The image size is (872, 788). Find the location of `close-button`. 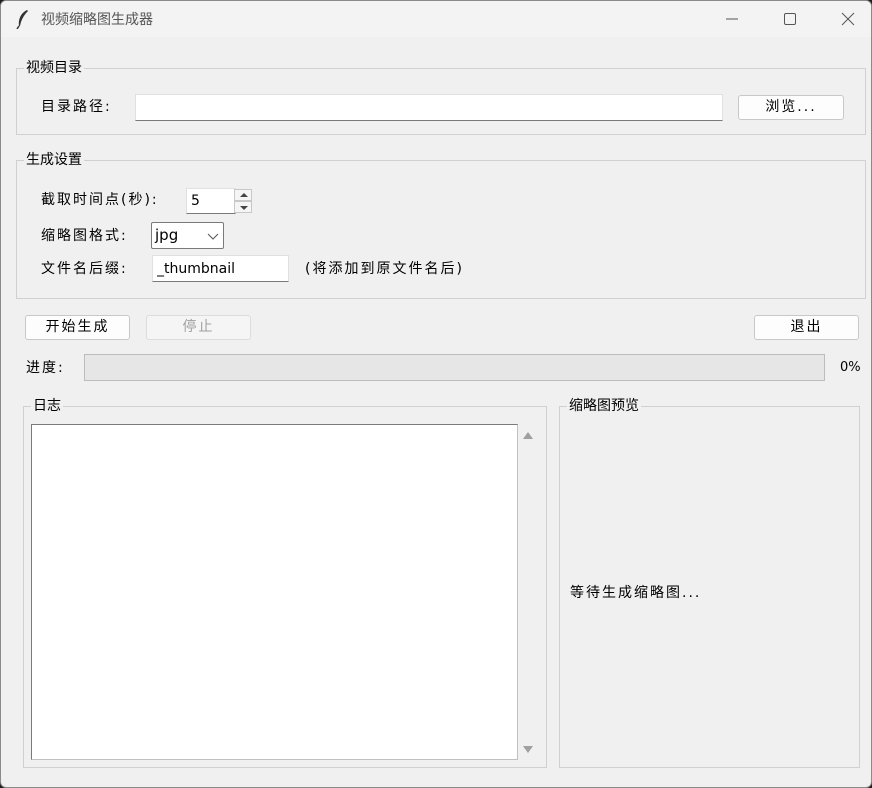

close-button is located at coordinates (845, 19).